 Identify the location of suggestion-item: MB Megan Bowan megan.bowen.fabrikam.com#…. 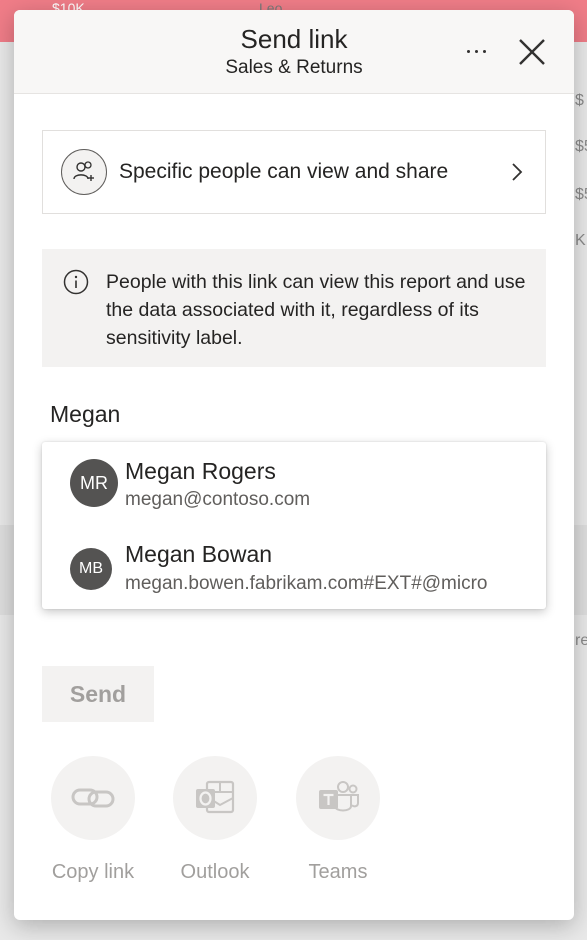
(294, 568).